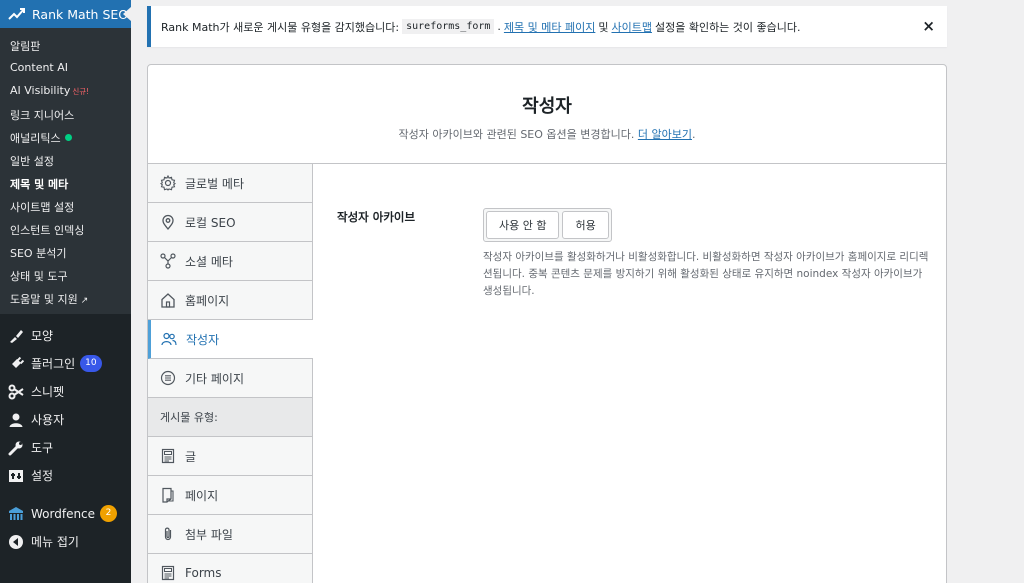 This screenshot has height=583, width=1024. What do you see at coordinates (80, 14) in the screenshot?
I see `rank-math-menu-label: Rank Math SEO` at bounding box center [80, 14].